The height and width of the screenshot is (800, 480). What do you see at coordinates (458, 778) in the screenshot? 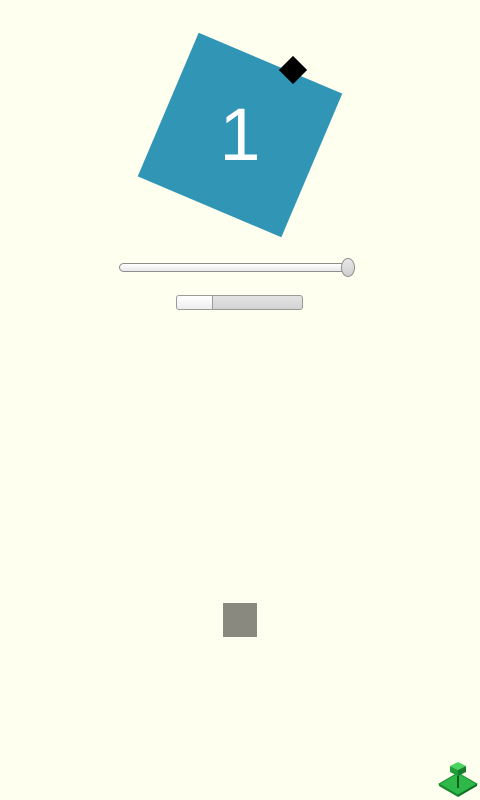
I see `isometric-blocks-icon` at bounding box center [458, 778].